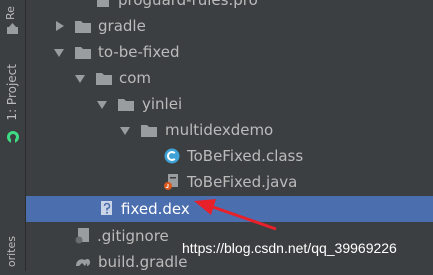 Image resolution: width=433 pixels, height=275 pixels. Describe the element at coordinates (229, 26) in the screenshot. I see `tree-row-gradle: gradle` at that location.